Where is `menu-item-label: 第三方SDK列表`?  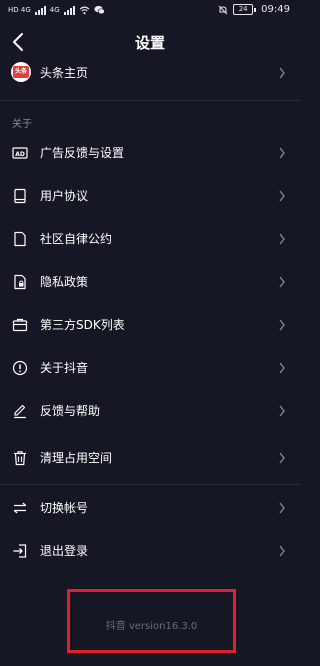 menu-item-label: 第三方SDK列表 is located at coordinates (82, 325).